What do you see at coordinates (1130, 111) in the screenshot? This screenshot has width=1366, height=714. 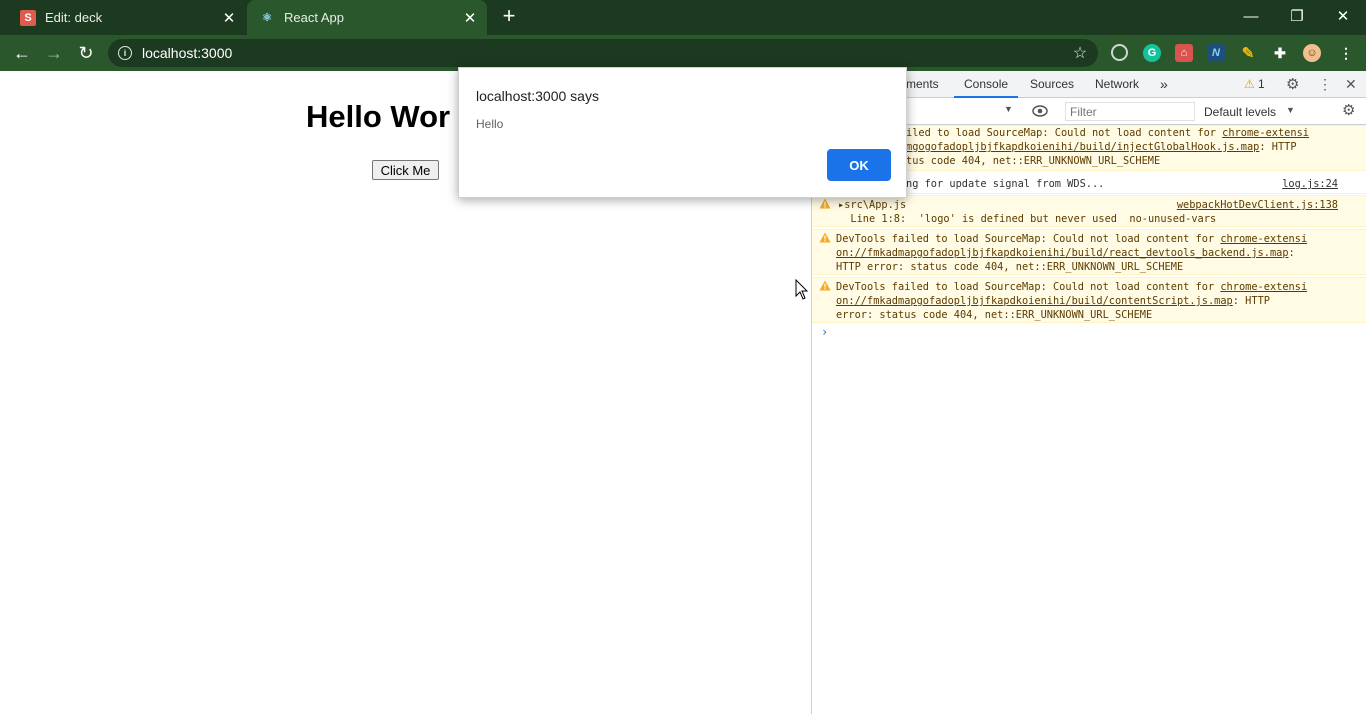 I see `console-filter-input` at bounding box center [1130, 111].